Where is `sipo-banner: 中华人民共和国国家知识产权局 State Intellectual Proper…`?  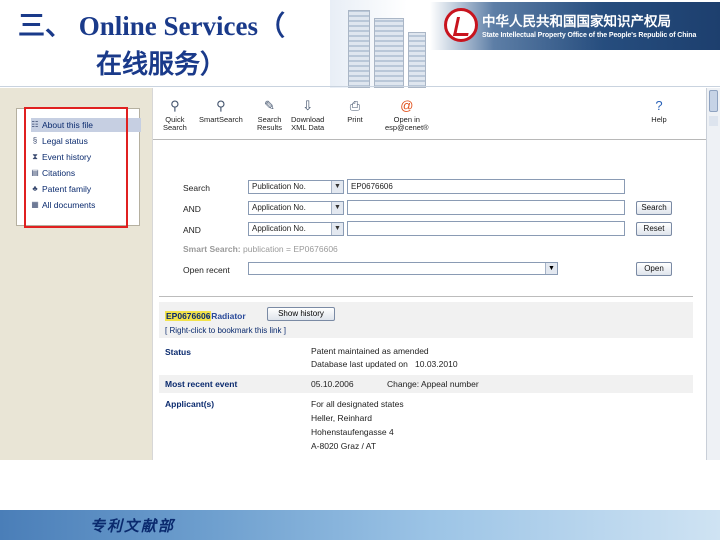
sipo-banner: 中华人民共和国国家知识产权局 State Intellectual Proper… is located at coordinates (575, 26).